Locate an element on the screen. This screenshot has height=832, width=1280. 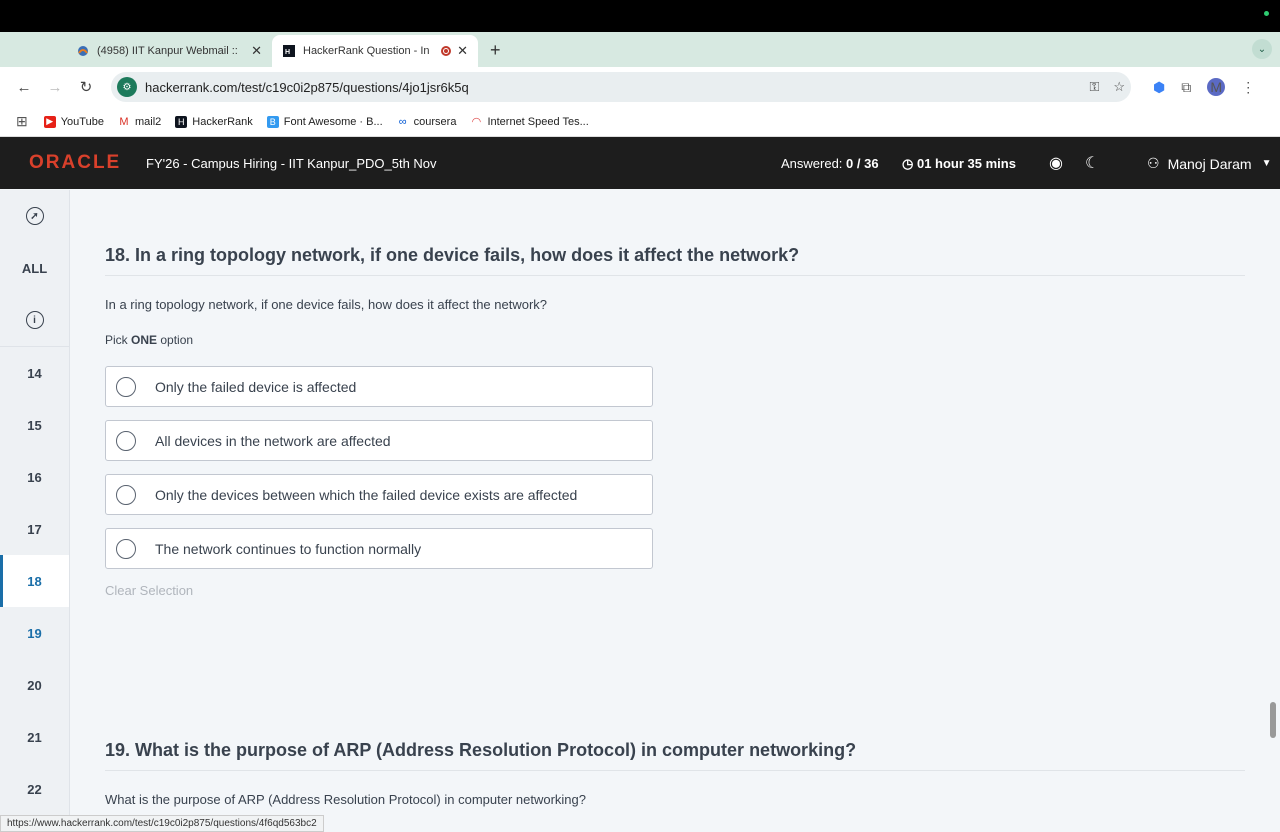
site-info-icon: ⚙ is located at coordinates (127, 87).